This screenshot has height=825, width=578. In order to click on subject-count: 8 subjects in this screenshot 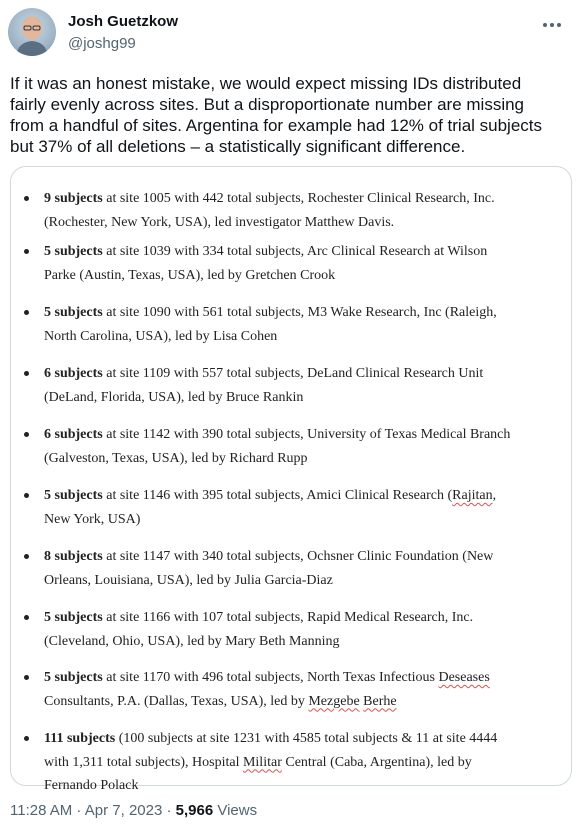, I will do `click(73, 556)`.